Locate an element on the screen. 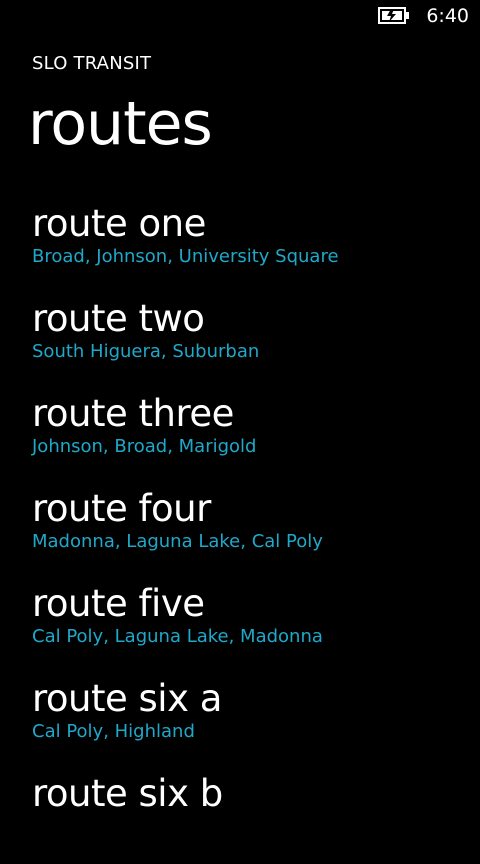 The image size is (480, 864). status-bar: 6:40 is located at coordinates (240, 16).